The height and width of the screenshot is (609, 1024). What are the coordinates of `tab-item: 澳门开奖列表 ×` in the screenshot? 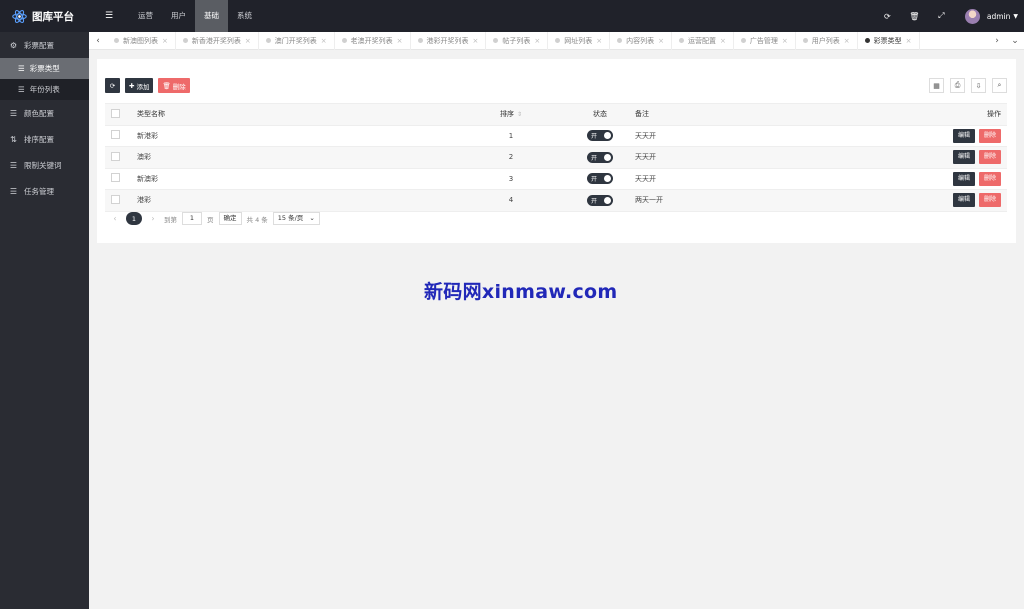 It's located at (297, 40).